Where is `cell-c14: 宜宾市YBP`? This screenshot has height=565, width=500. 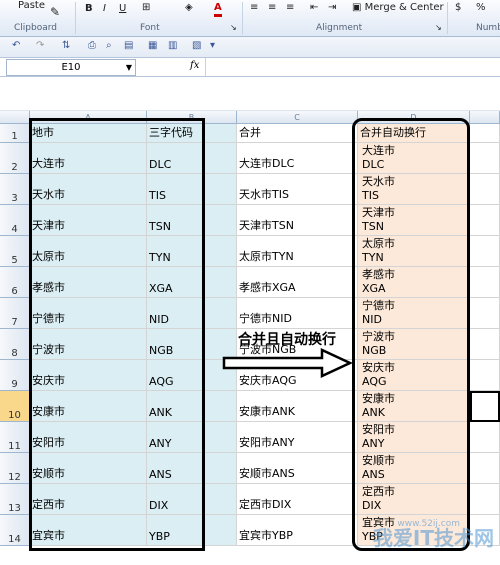 cell-c14: 宜宾市YBP is located at coordinates (297, 530).